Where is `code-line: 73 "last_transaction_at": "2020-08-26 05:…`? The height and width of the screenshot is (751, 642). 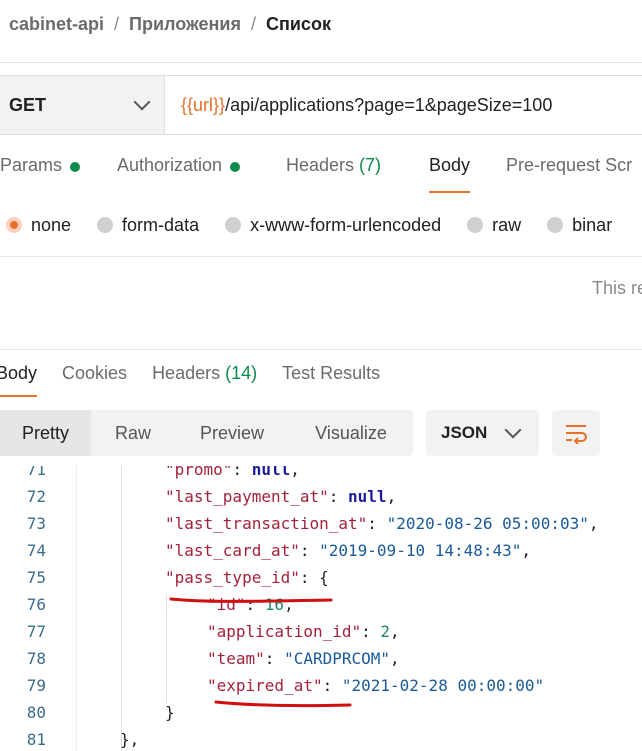
code-line: 73 "last_transaction_at": "2020-08-26 05:… is located at coordinates (321, 527).